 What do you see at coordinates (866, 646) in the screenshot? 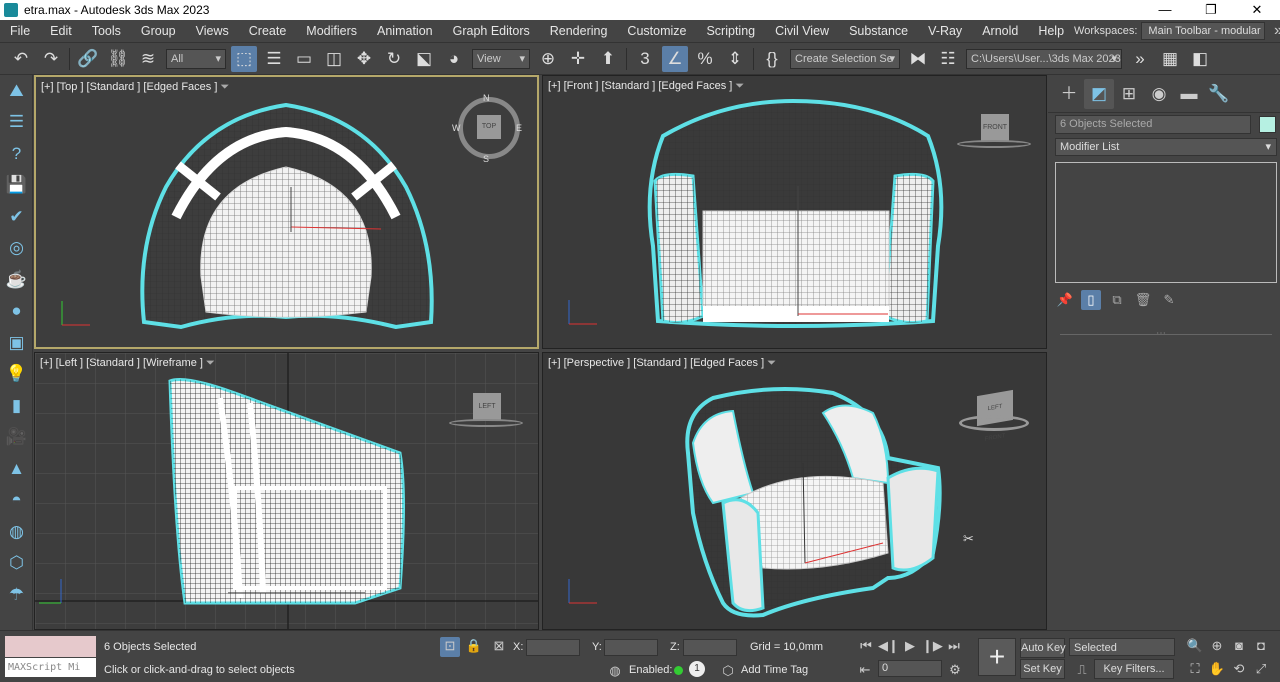
I see `goto-start-icon: ⏮` at bounding box center [866, 646].